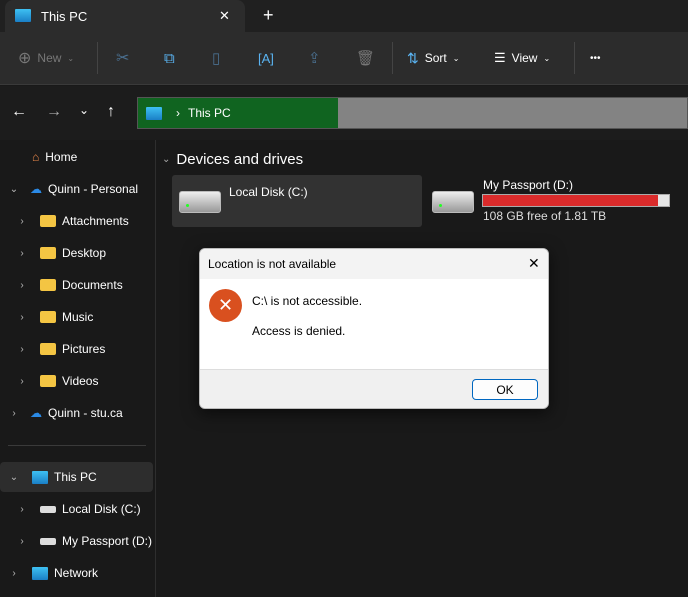 The image size is (688, 597). What do you see at coordinates (84, 253) in the screenshot?
I see `label: Desktop` at bounding box center [84, 253].